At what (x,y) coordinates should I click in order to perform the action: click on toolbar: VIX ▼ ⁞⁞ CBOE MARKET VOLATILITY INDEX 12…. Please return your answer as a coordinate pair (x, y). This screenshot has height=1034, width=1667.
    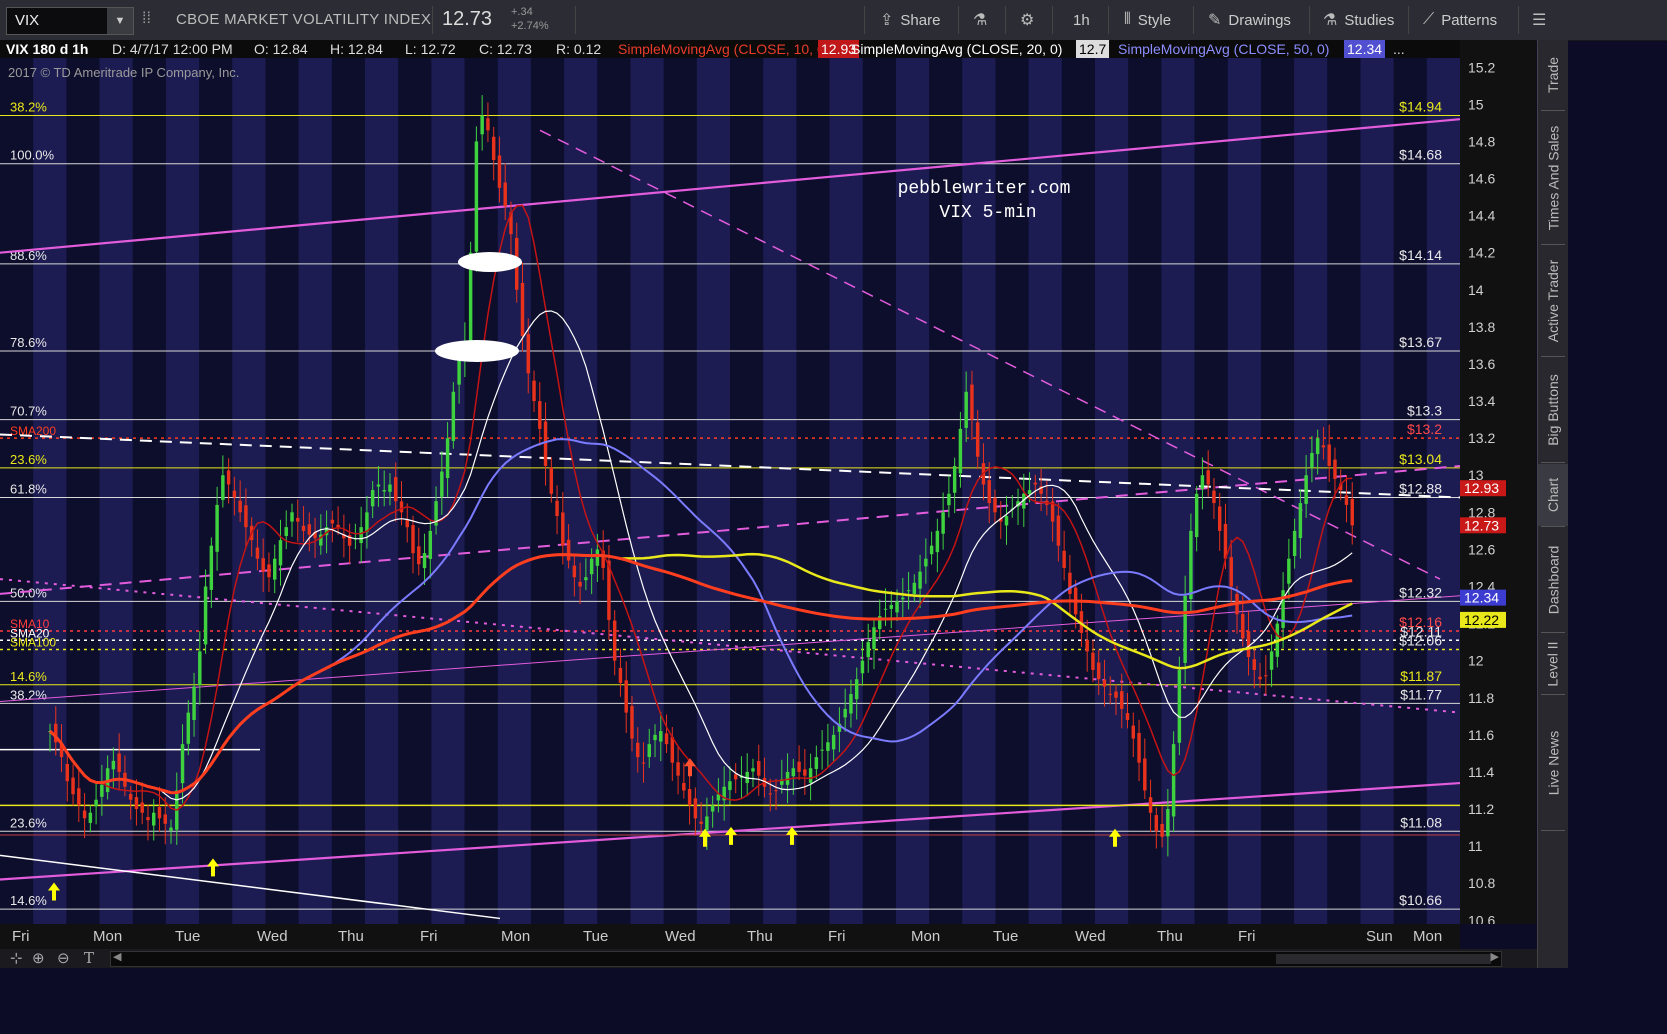
    Looking at the image, I should click on (833, 20).